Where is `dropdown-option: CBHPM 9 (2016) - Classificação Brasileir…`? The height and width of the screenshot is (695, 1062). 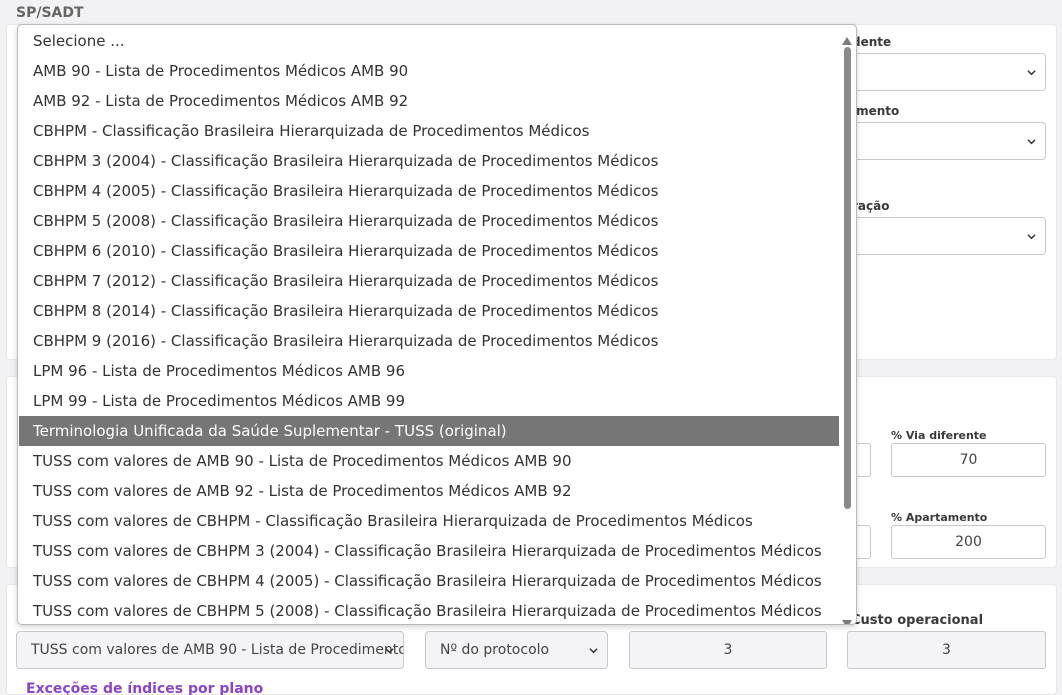 dropdown-option: CBHPM 9 (2016) - Classificação Brasileir… is located at coordinates (429, 341).